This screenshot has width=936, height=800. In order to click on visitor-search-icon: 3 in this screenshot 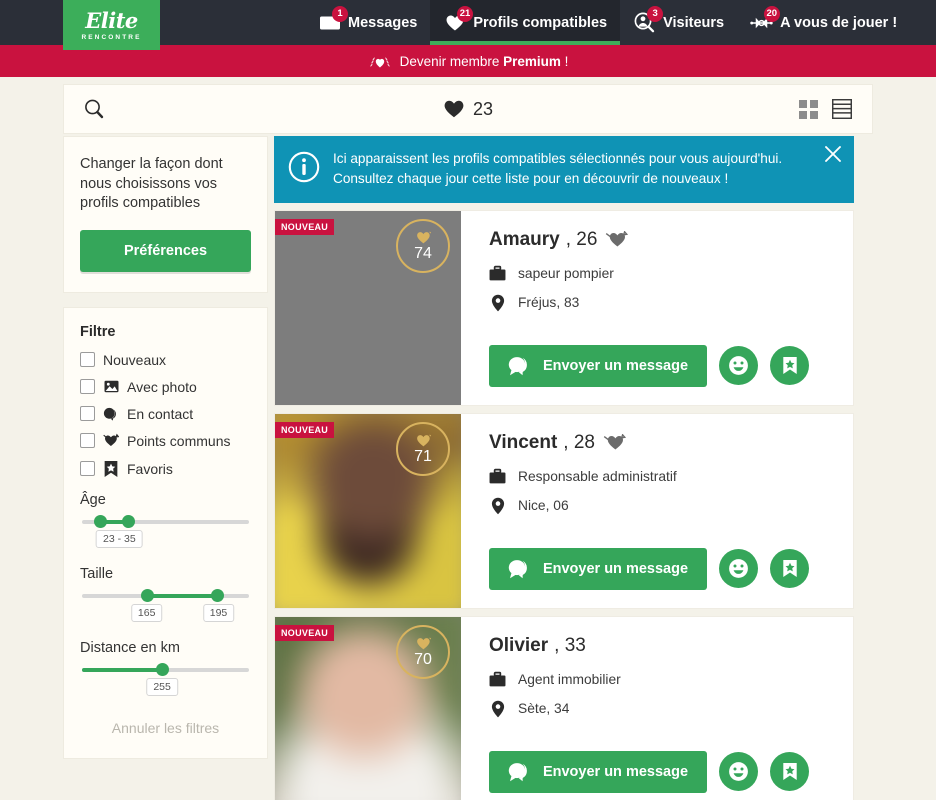, I will do `click(648, 19)`.